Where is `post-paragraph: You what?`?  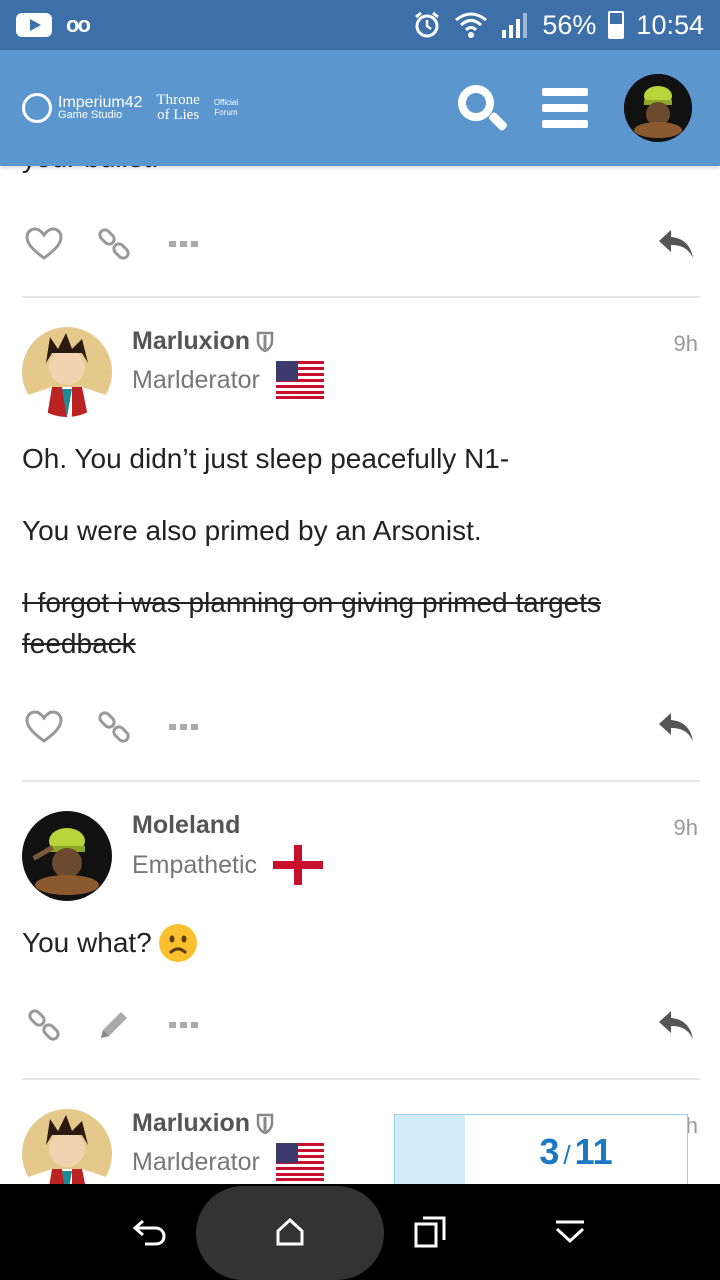 post-paragraph: You what? is located at coordinates (351, 942).